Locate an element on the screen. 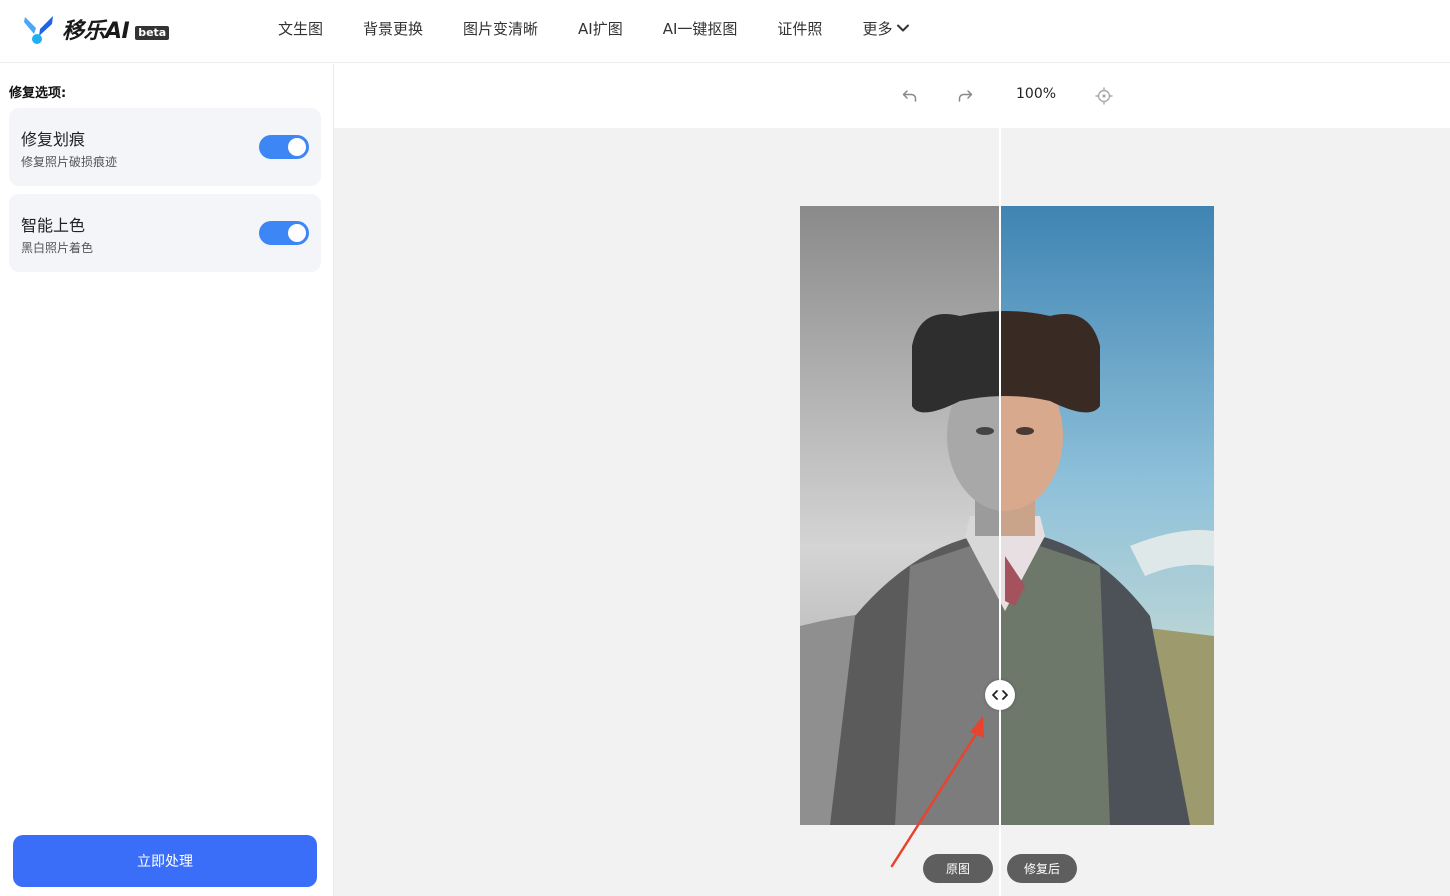  beta-badge: beta is located at coordinates (152, 33).